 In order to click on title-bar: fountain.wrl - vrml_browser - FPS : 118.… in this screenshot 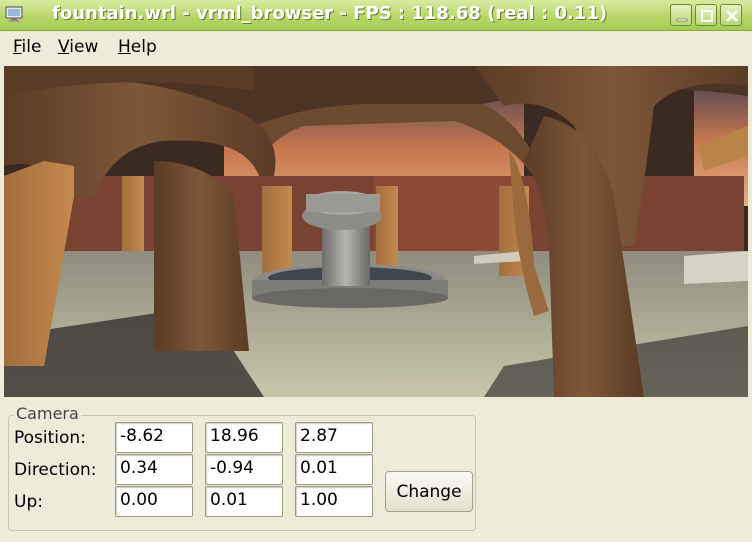, I will do `click(376, 15)`.